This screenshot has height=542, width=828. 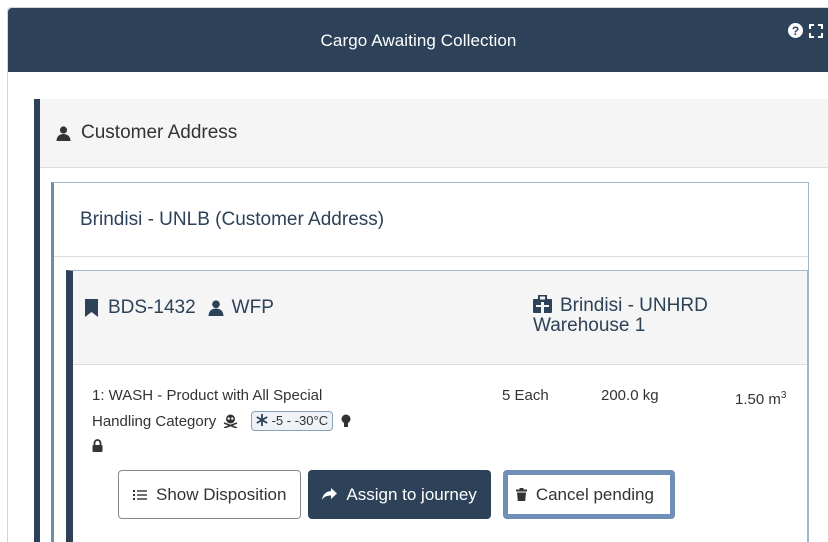 What do you see at coordinates (525, 395) in the screenshot?
I see `item-quantity: 5 Each` at bounding box center [525, 395].